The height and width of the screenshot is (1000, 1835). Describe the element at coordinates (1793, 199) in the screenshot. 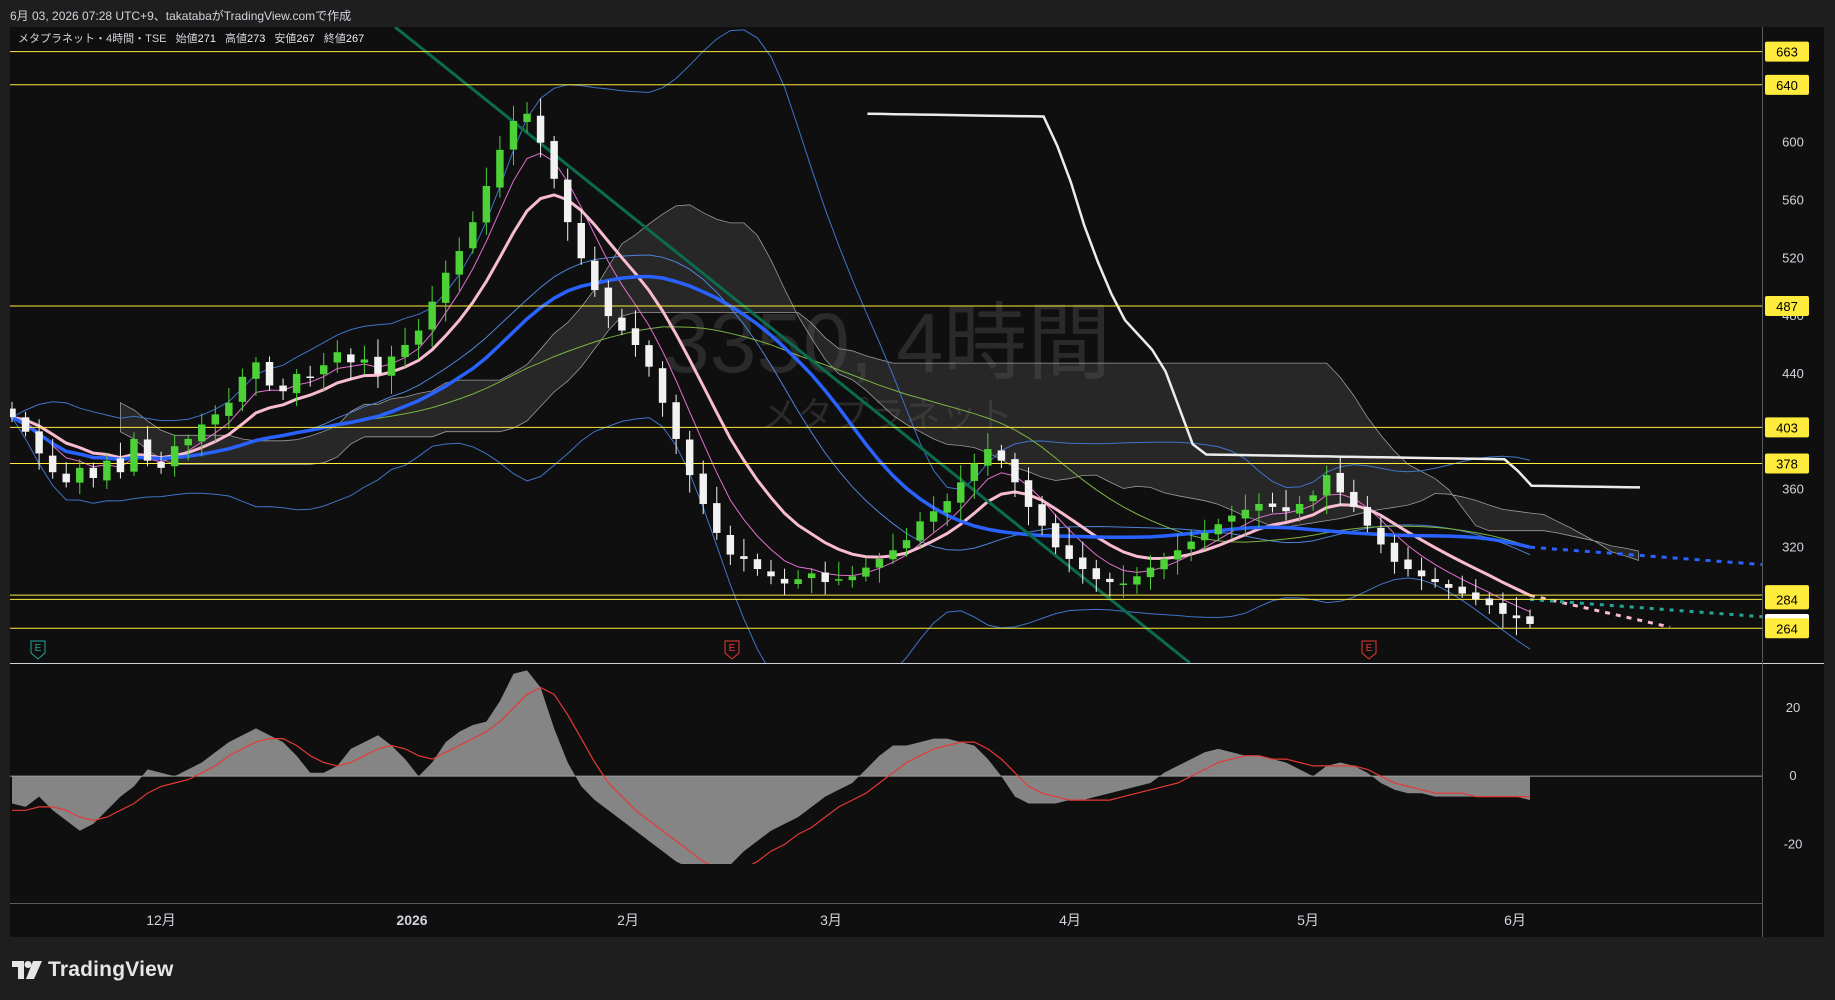

I see `price-tick-label: 560` at that location.